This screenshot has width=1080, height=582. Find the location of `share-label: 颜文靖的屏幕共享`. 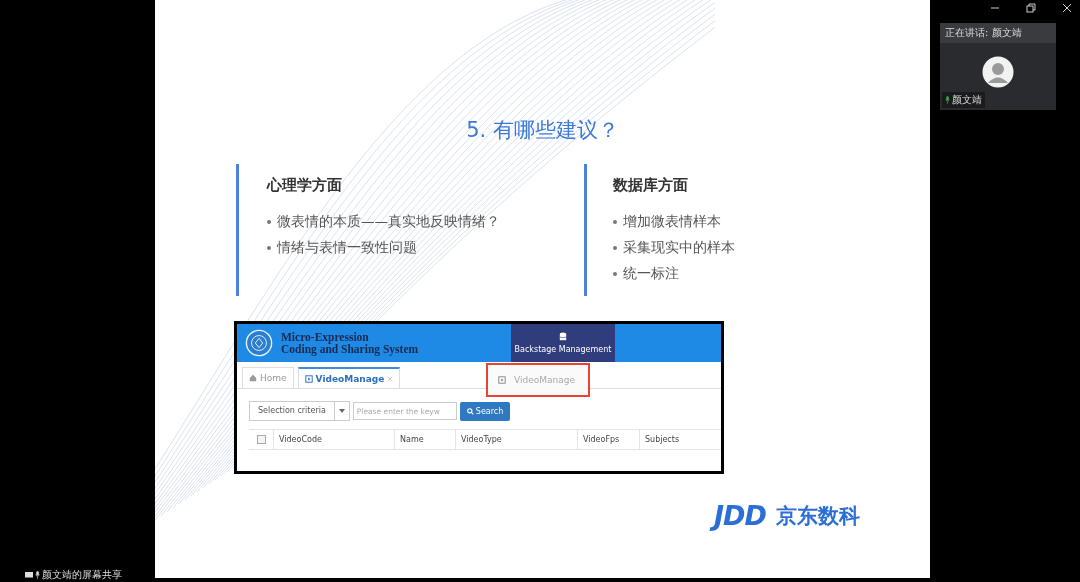

share-label: 颜文靖的屏幕共享 is located at coordinates (82, 575).